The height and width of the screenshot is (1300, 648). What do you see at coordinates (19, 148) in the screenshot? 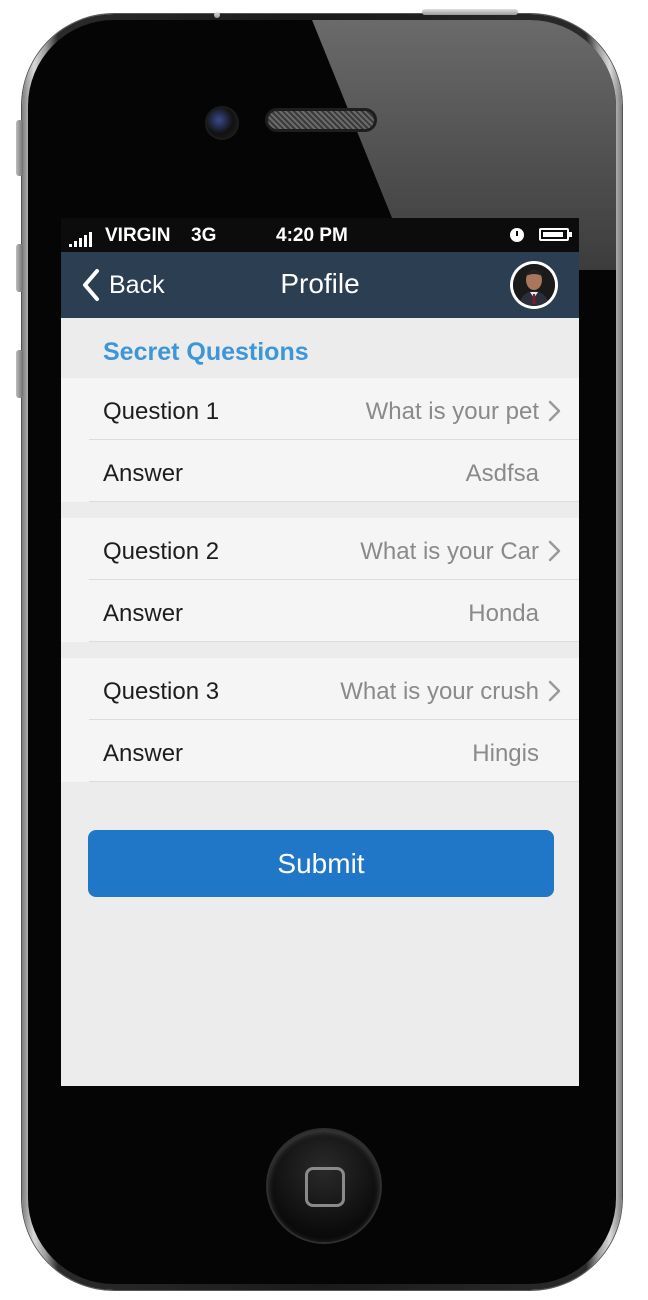
I see `mute-switch` at bounding box center [19, 148].